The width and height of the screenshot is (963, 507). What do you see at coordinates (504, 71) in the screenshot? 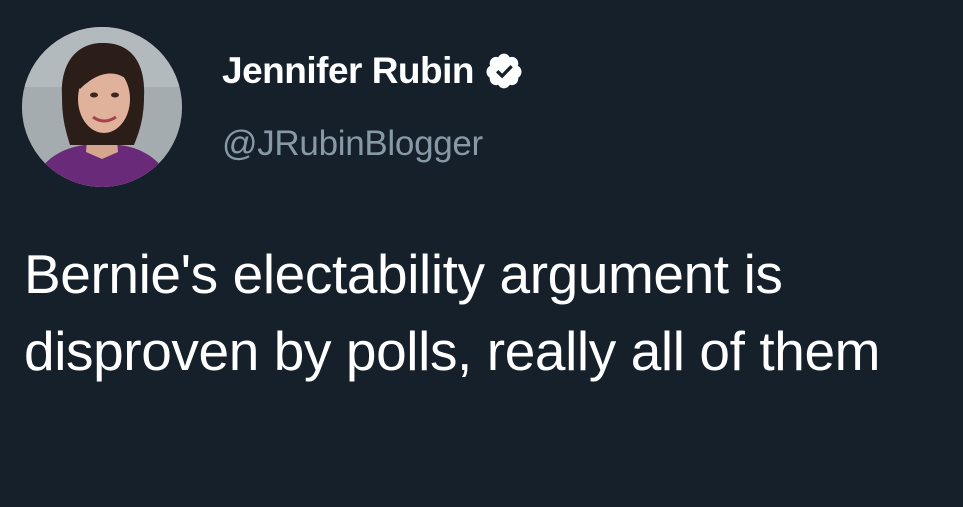
I see `verified-badge-icon` at bounding box center [504, 71].